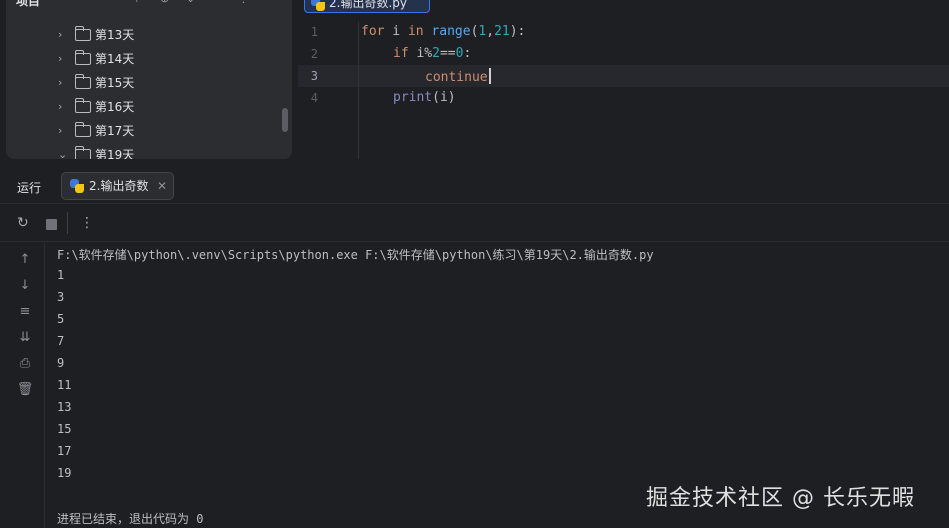  I want to click on code-line-4: print(i), so click(424, 97).